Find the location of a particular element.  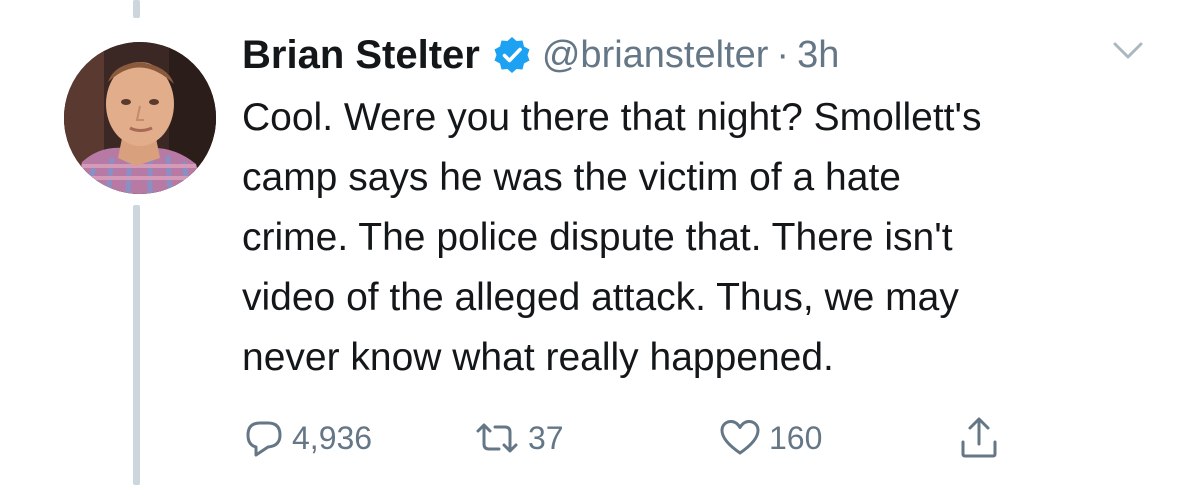

tweet-text-line: never know what really happened. is located at coordinates (538, 357).